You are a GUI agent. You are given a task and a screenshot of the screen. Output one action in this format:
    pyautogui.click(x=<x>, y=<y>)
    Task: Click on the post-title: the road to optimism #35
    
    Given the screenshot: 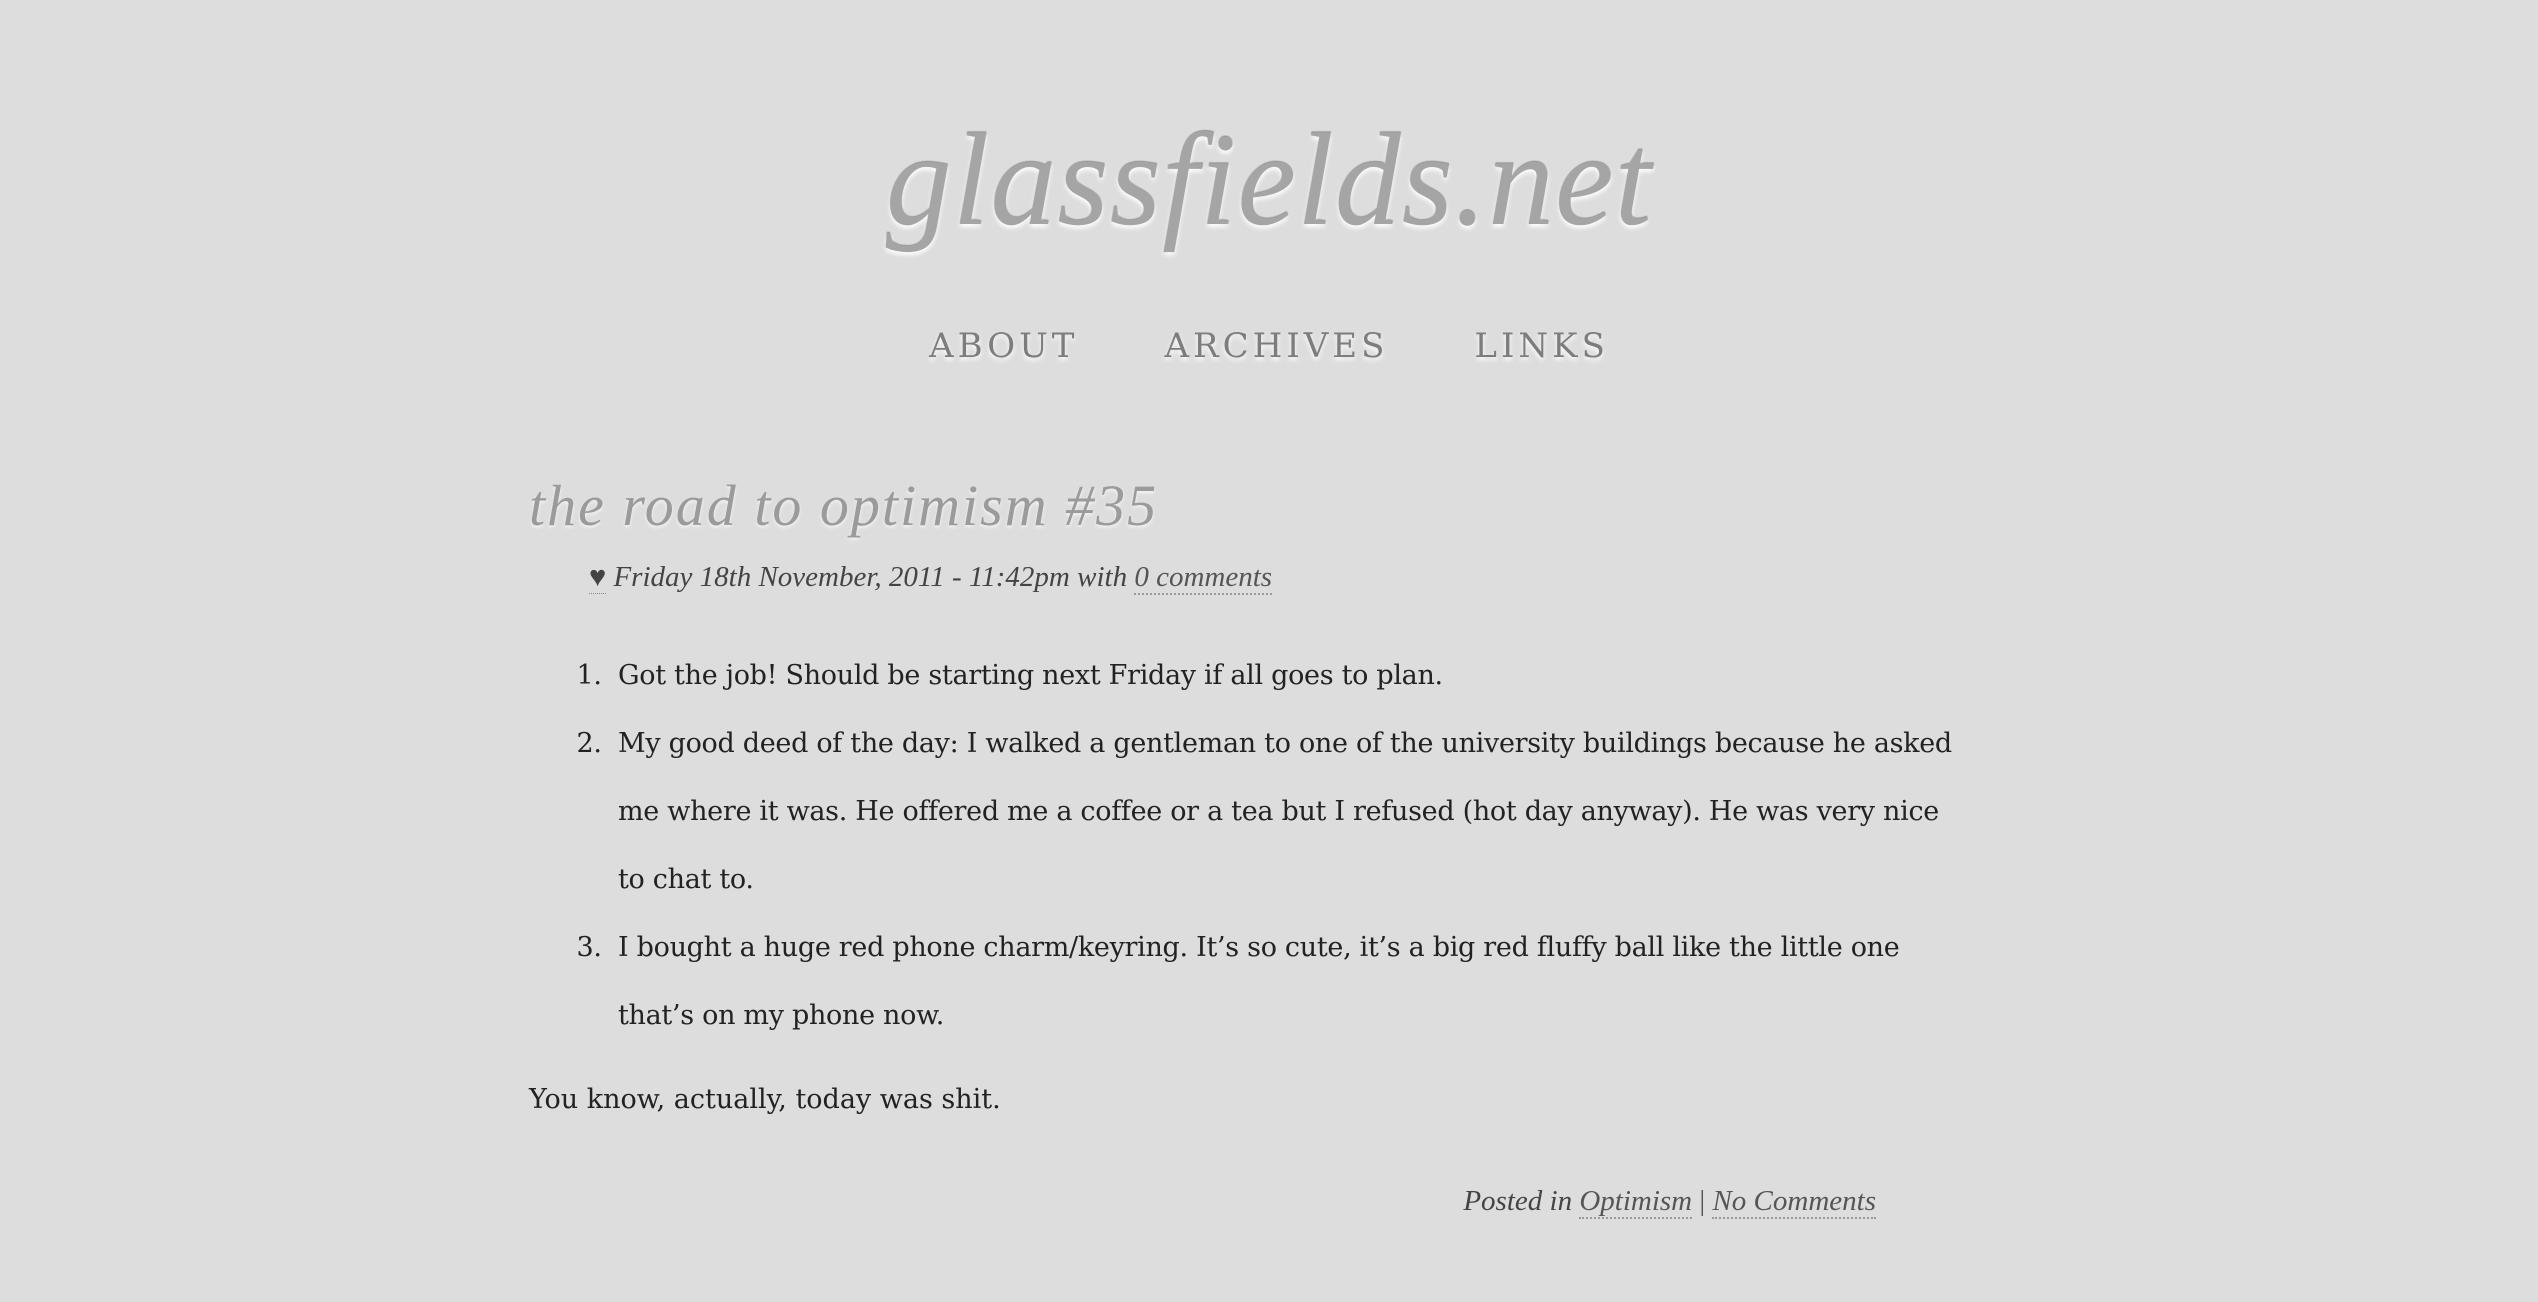 What is the action you would take?
    pyautogui.click(x=1245, y=506)
    